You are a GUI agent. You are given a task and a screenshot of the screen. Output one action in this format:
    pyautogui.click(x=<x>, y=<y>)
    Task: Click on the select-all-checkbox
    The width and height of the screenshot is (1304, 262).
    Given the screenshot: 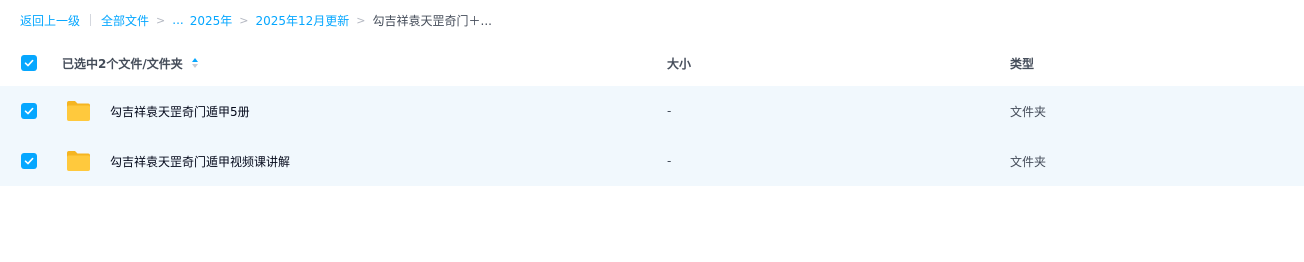 What is the action you would take?
    pyautogui.click(x=29, y=63)
    